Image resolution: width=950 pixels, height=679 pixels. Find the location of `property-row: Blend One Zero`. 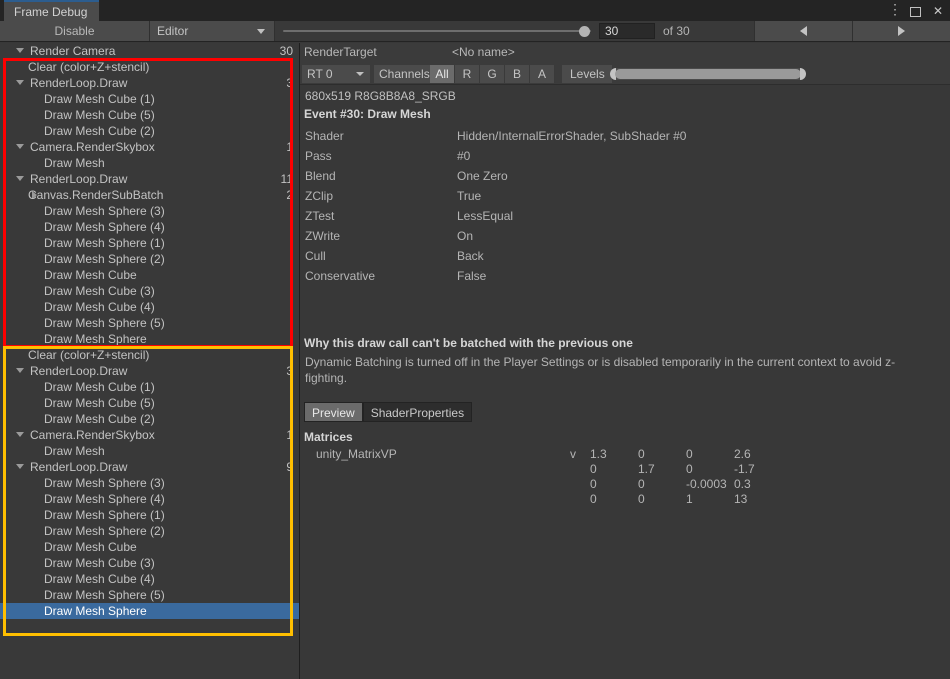

property-row: Blend One Zero is located at coordinates (625, 179).